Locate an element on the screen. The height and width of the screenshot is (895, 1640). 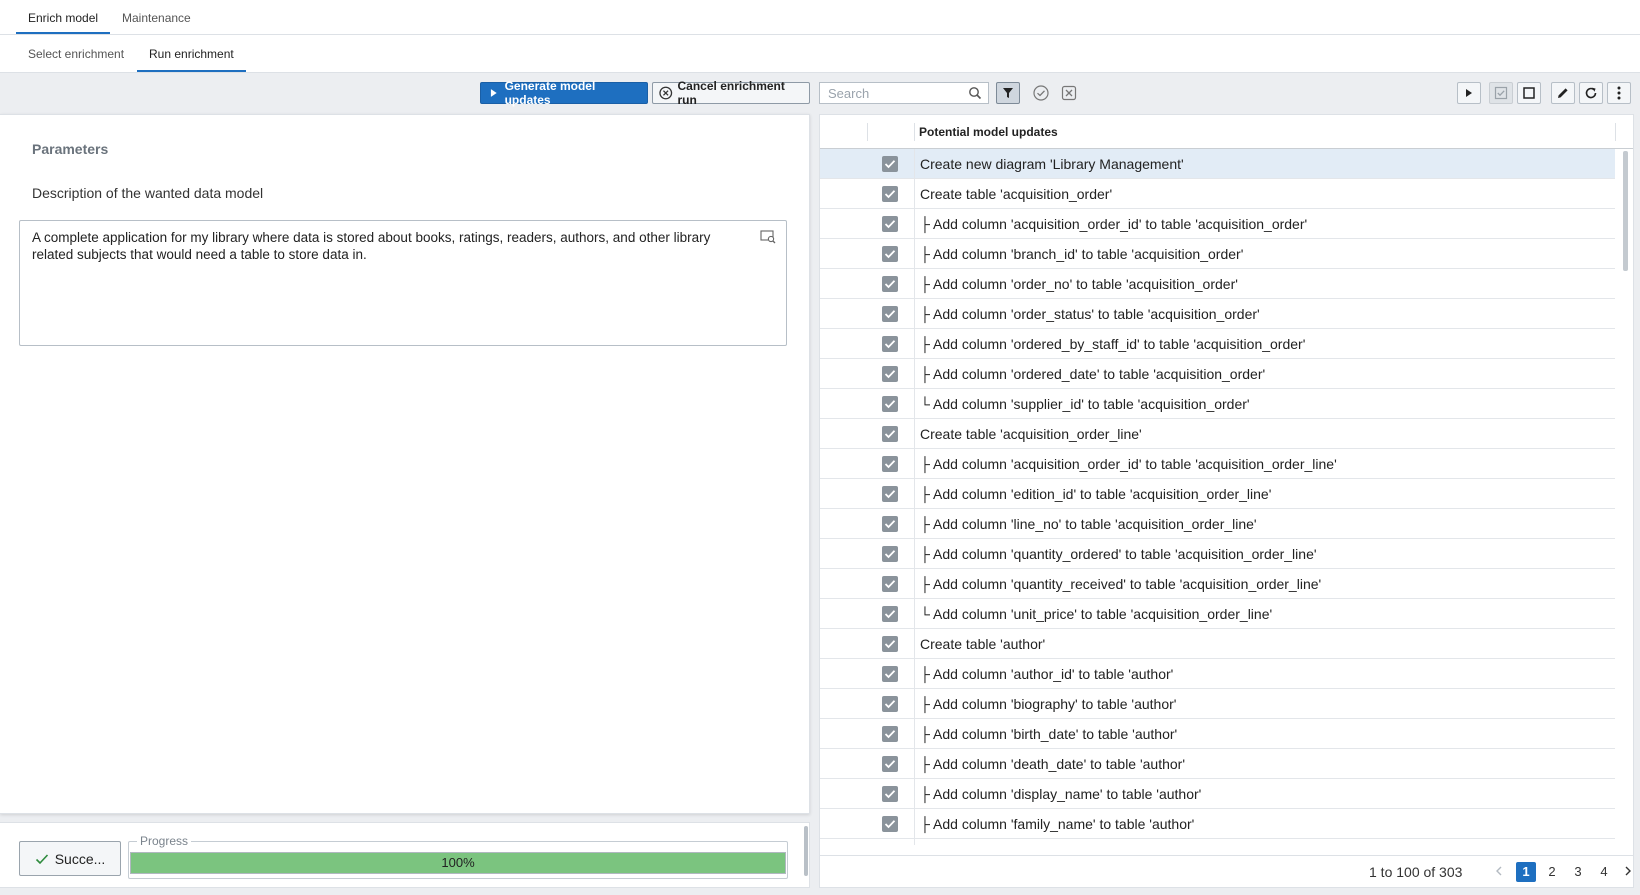
primary-tab-bar: Enrich model Maintenance is located at coordinates (820, 17).